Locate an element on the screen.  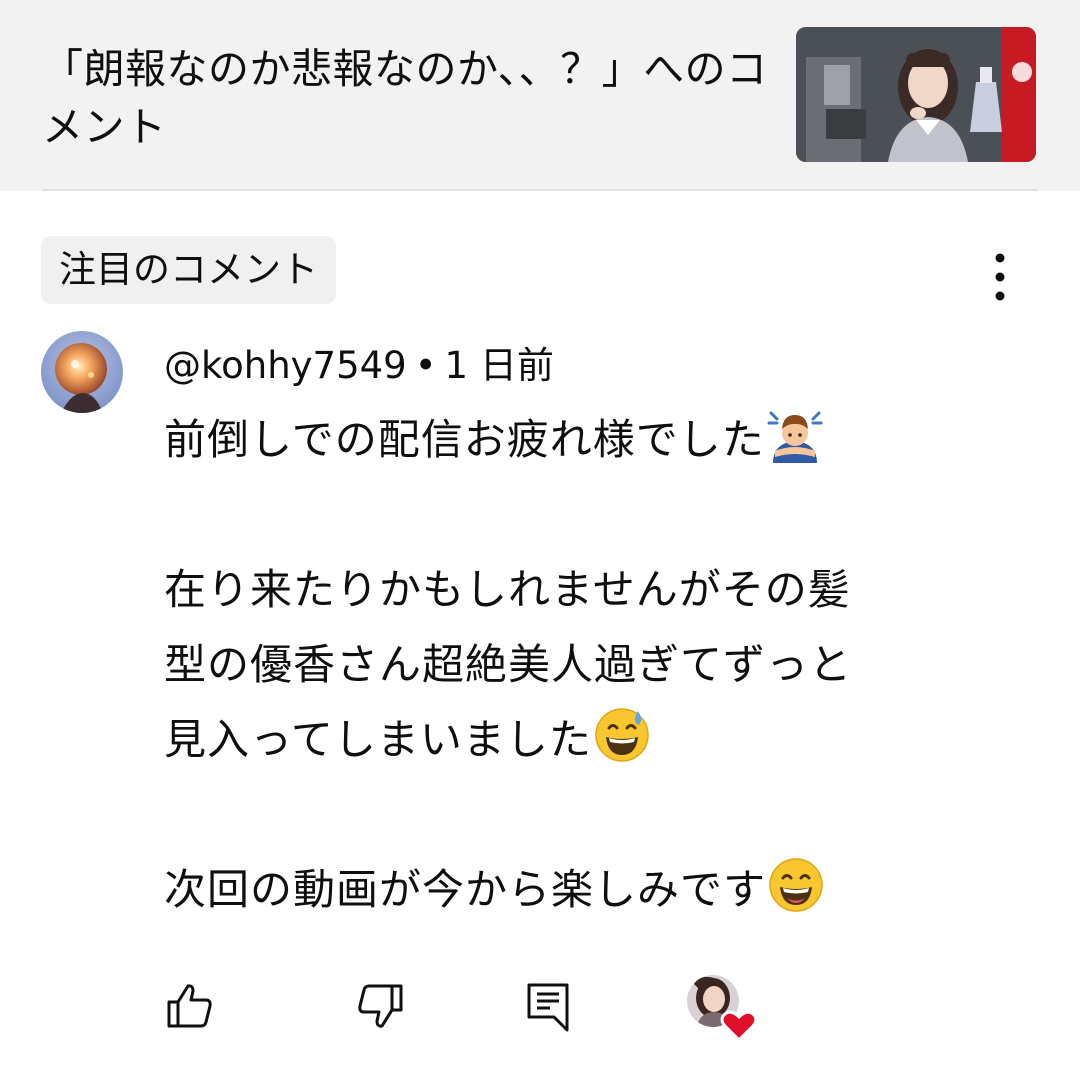
comment-meta: @kohhy7549 • 1 日前 is located at coordinates (359, 366).